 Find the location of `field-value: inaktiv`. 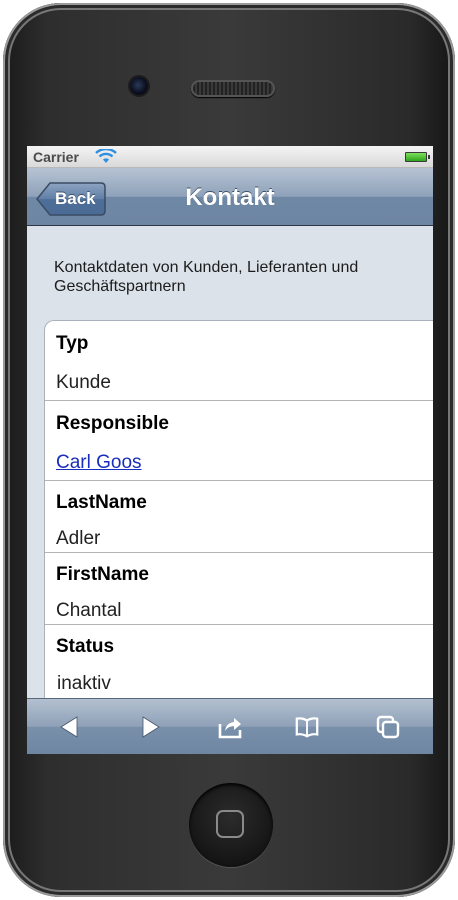

field-value: inaktiv is located at coordinates (84, 683).